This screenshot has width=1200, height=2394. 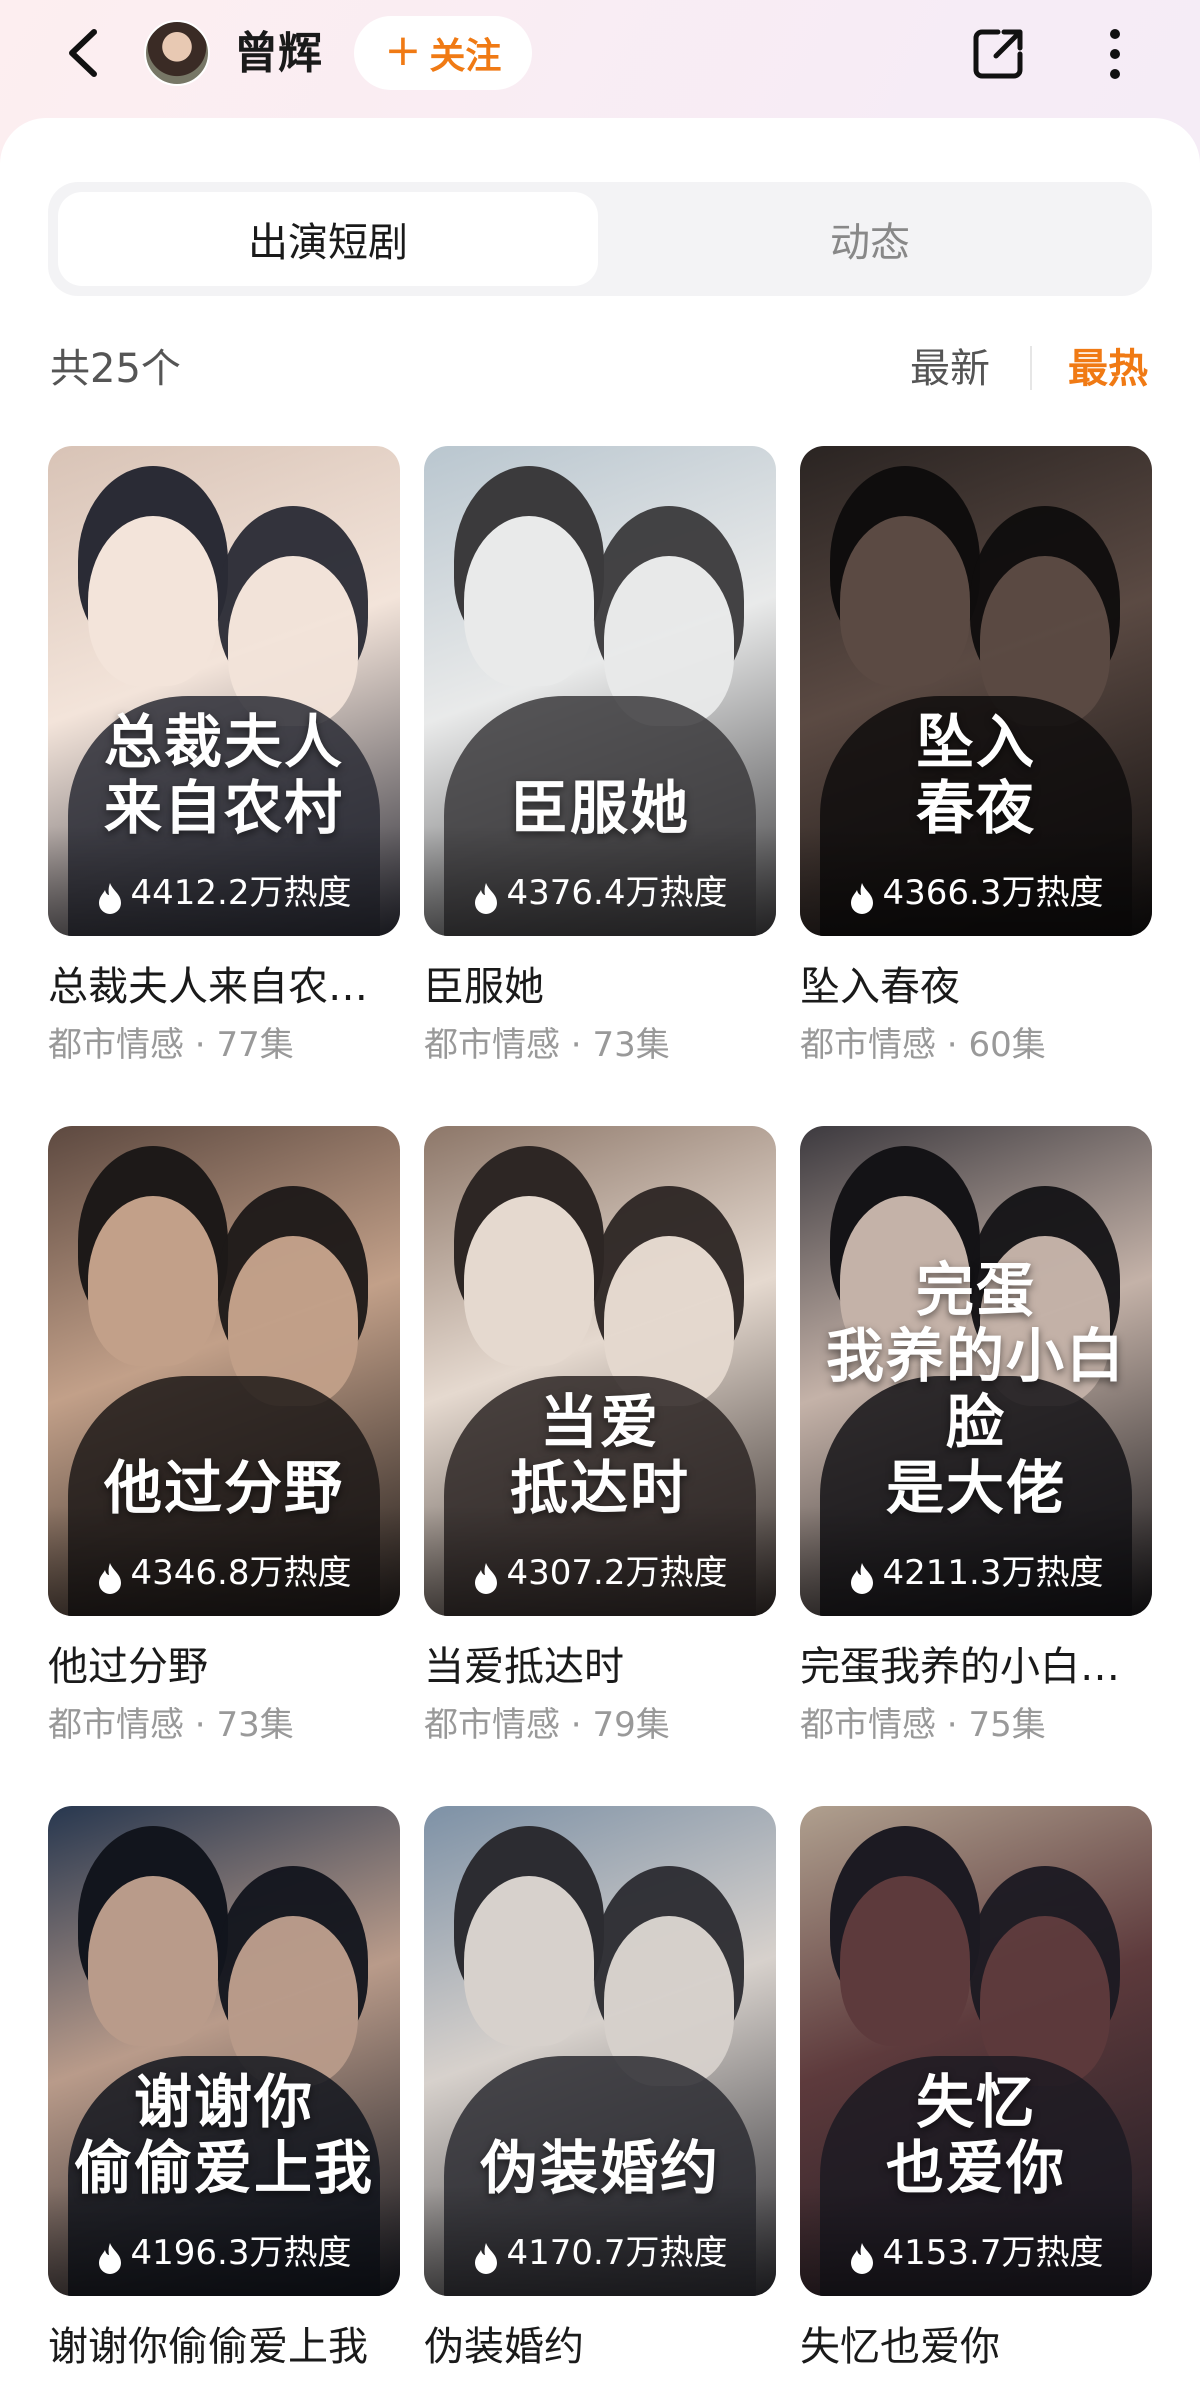 I want to click on drama-meta: 都市情感 · 75集, so click(x=976, y=1725).